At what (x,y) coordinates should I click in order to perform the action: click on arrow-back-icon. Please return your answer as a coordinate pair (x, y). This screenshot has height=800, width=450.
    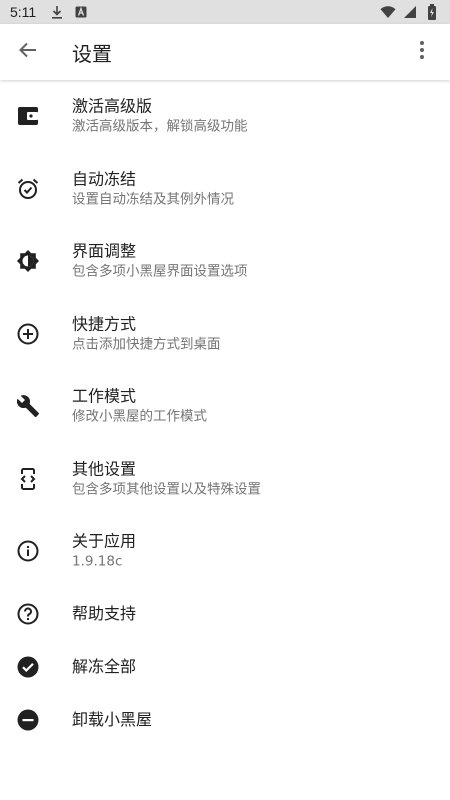
    Looking at the image, I should click on (28, 52).